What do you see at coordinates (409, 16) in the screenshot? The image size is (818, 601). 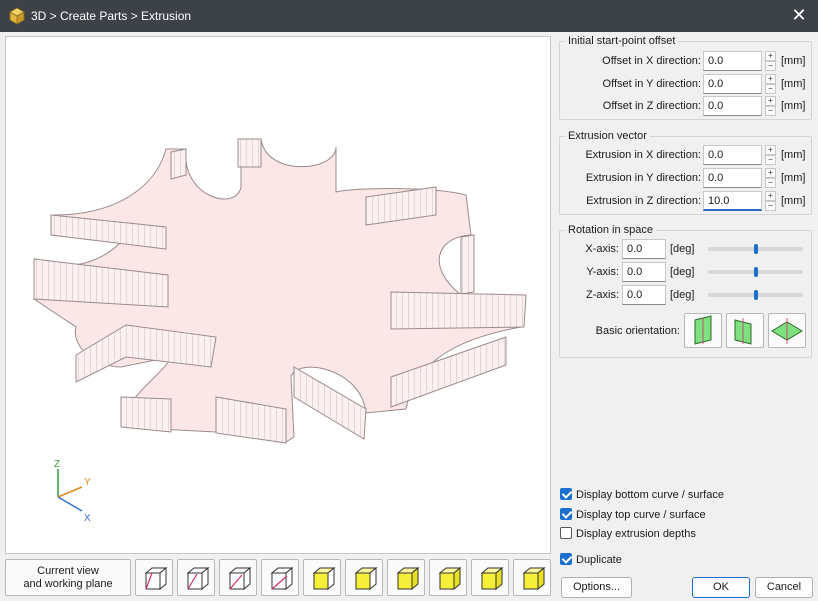 I see `title-bar: 3D > Create Parts > Extrusion ✕` at bounding box center [409, 16].